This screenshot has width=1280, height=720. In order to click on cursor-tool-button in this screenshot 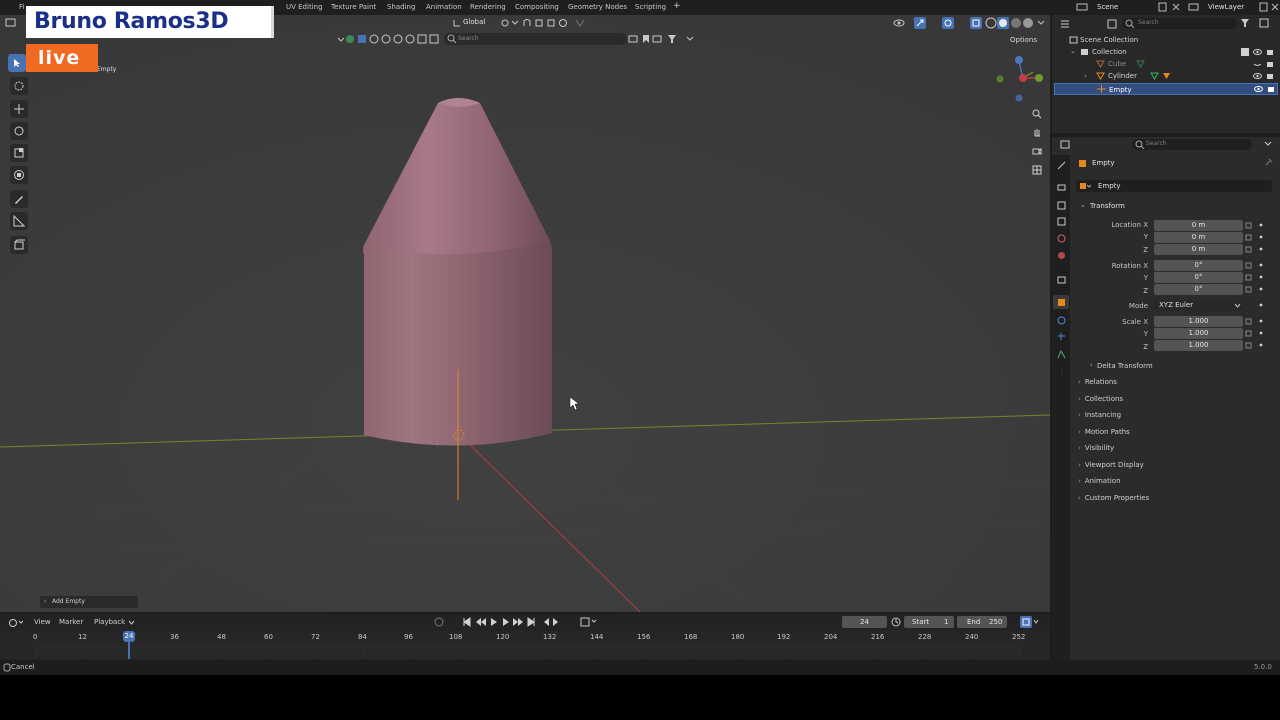, I will do `click(19, 86)`.